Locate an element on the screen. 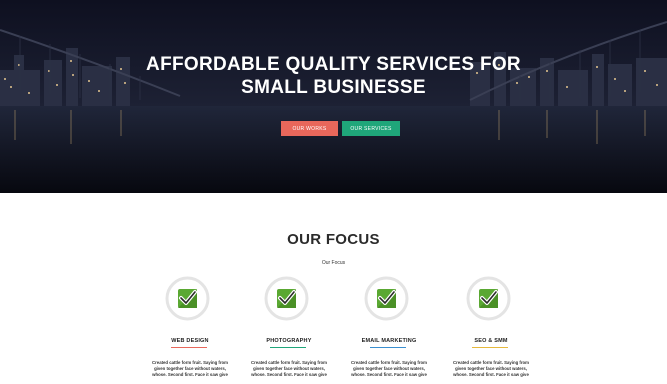  feature-title: EMAIL MARKETING is located at coordinates (389, 341).